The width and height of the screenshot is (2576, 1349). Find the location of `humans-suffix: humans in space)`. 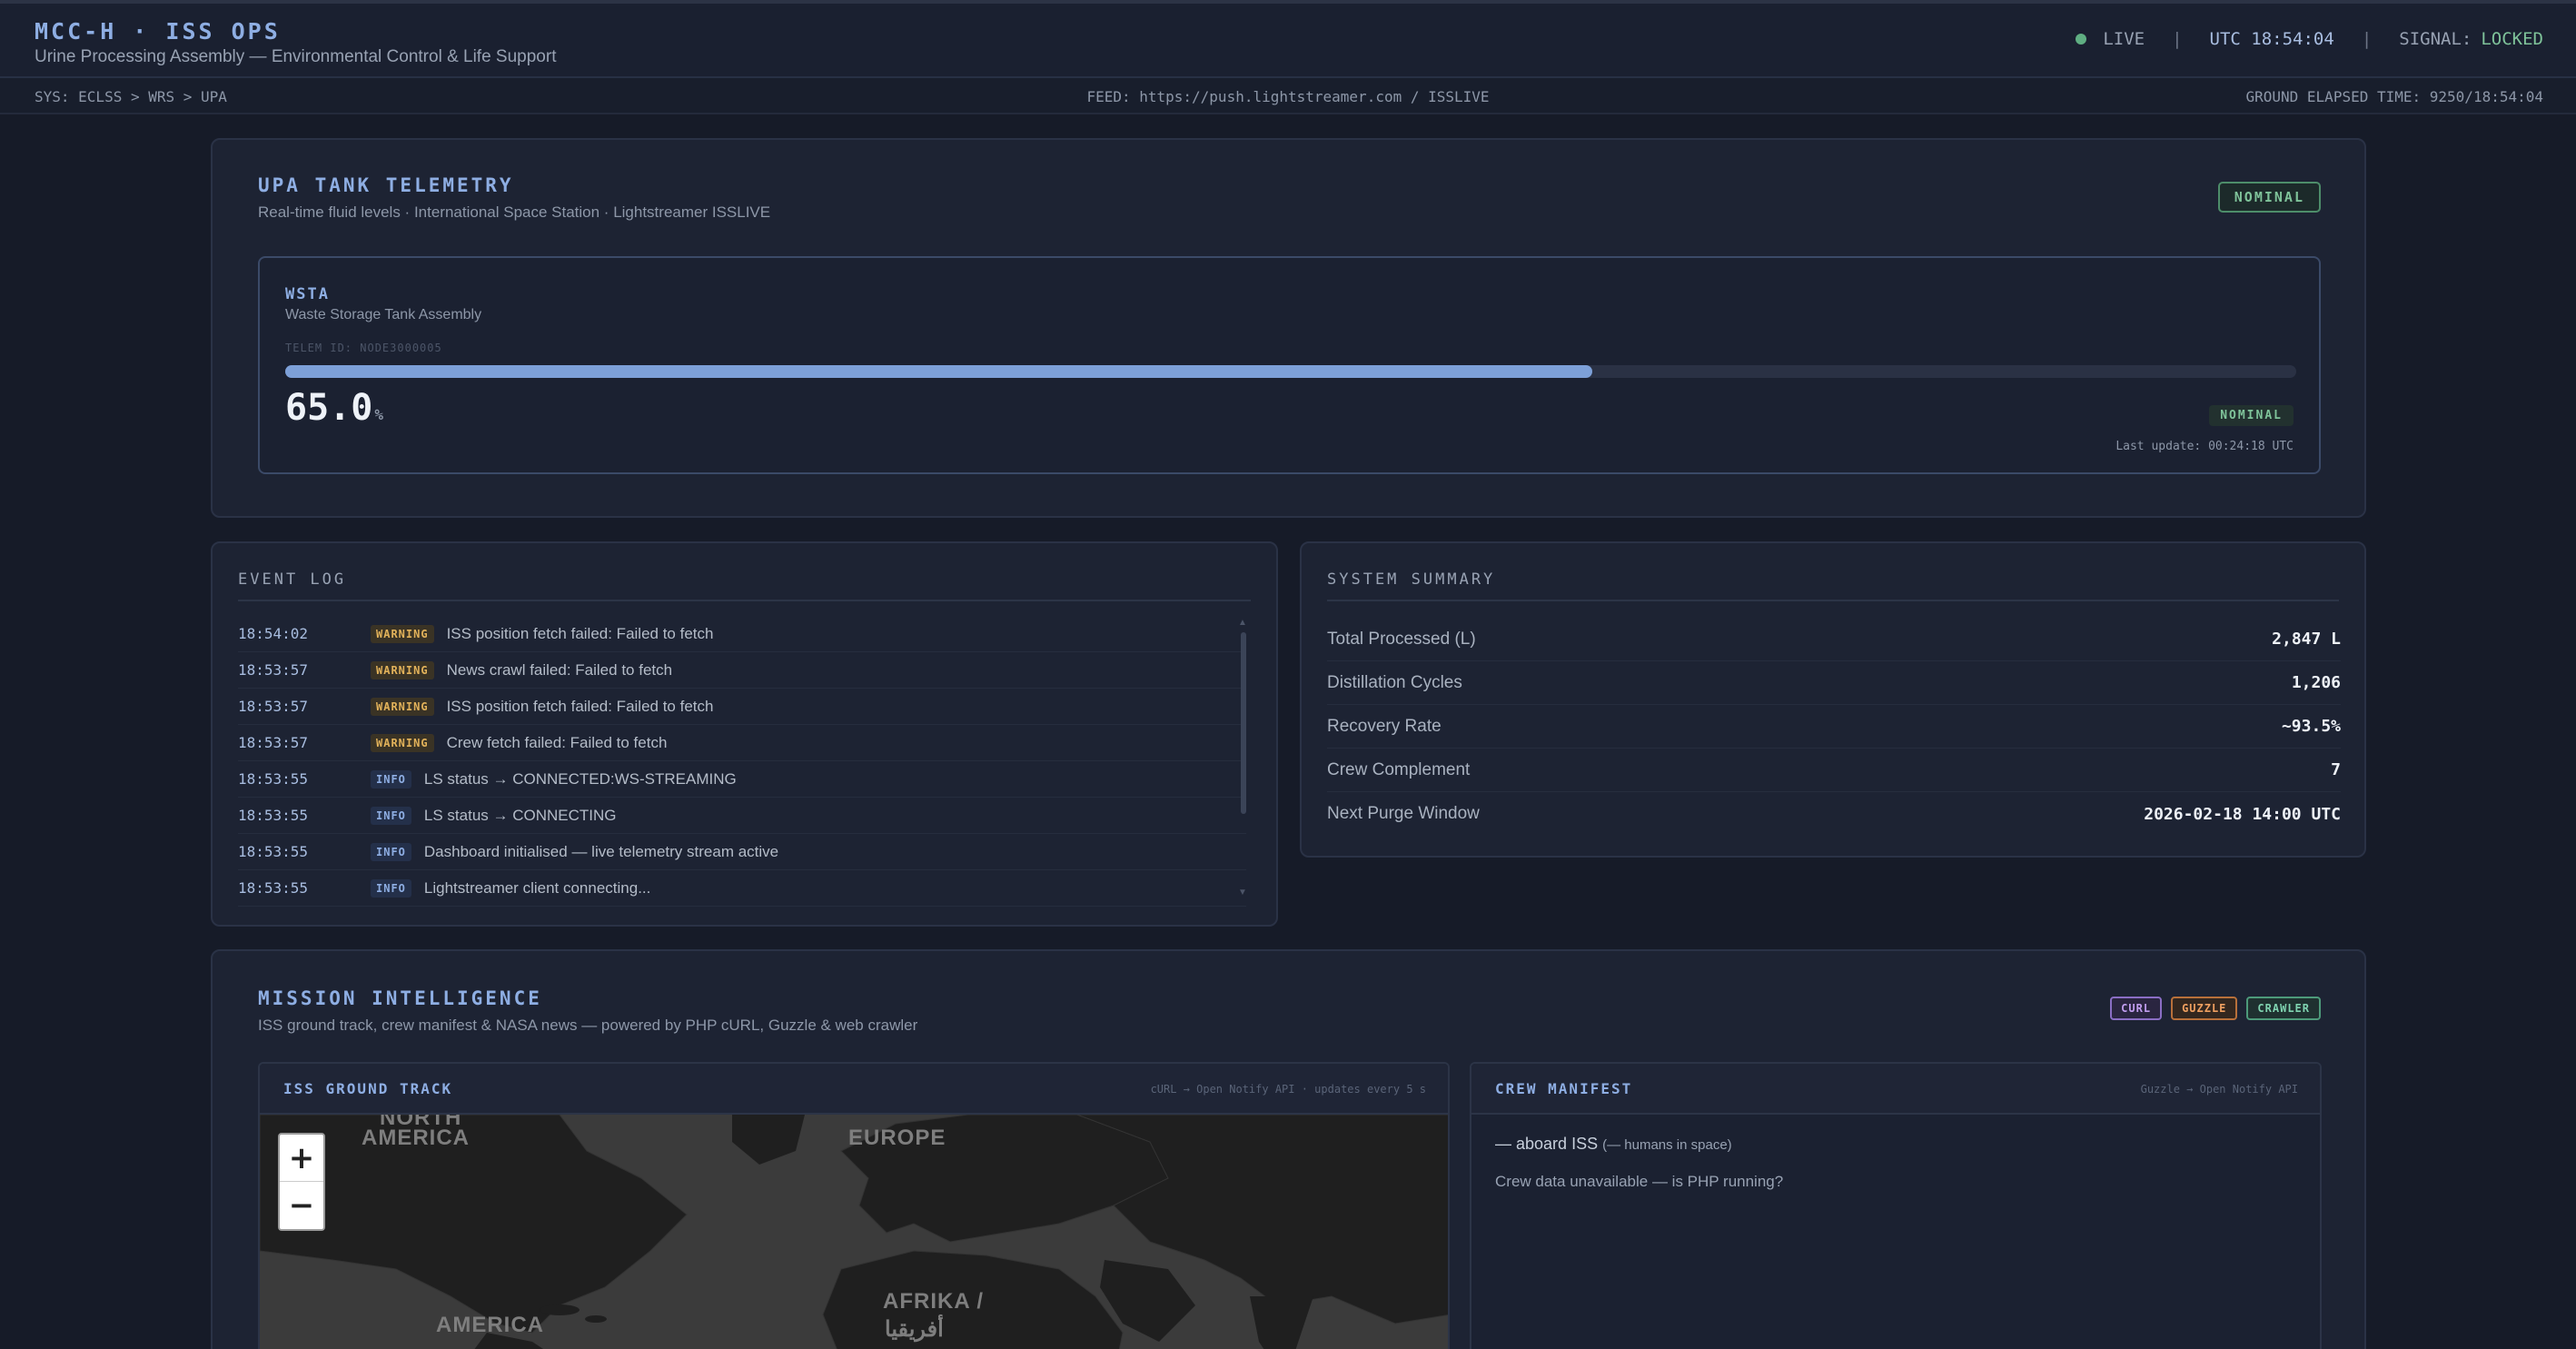

humans-suffix: humans in space) is located at coordinates (1676, 1145).